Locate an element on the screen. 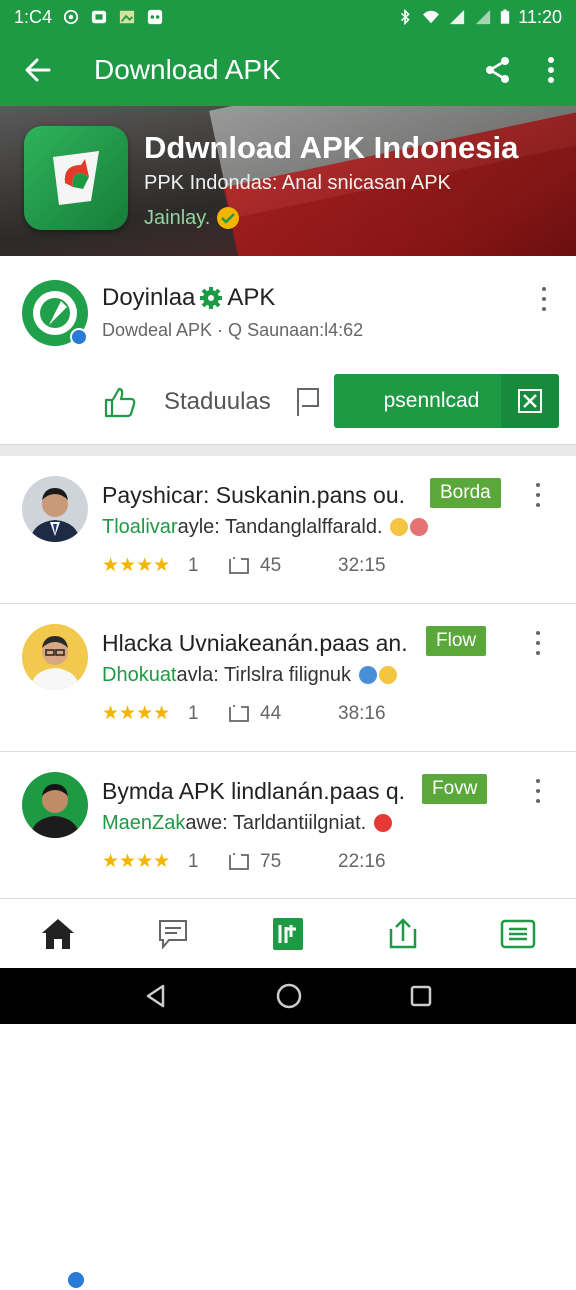 The width and height of the screenshot is (576, 1290). publisher-avatar is located at coordinates (55, 313).